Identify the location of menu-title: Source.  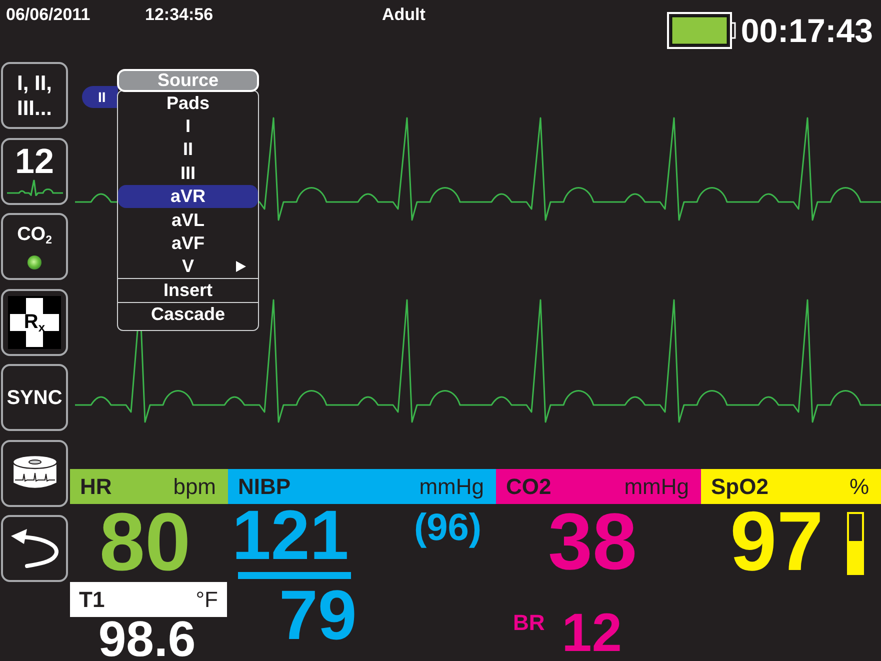
(188, 80).